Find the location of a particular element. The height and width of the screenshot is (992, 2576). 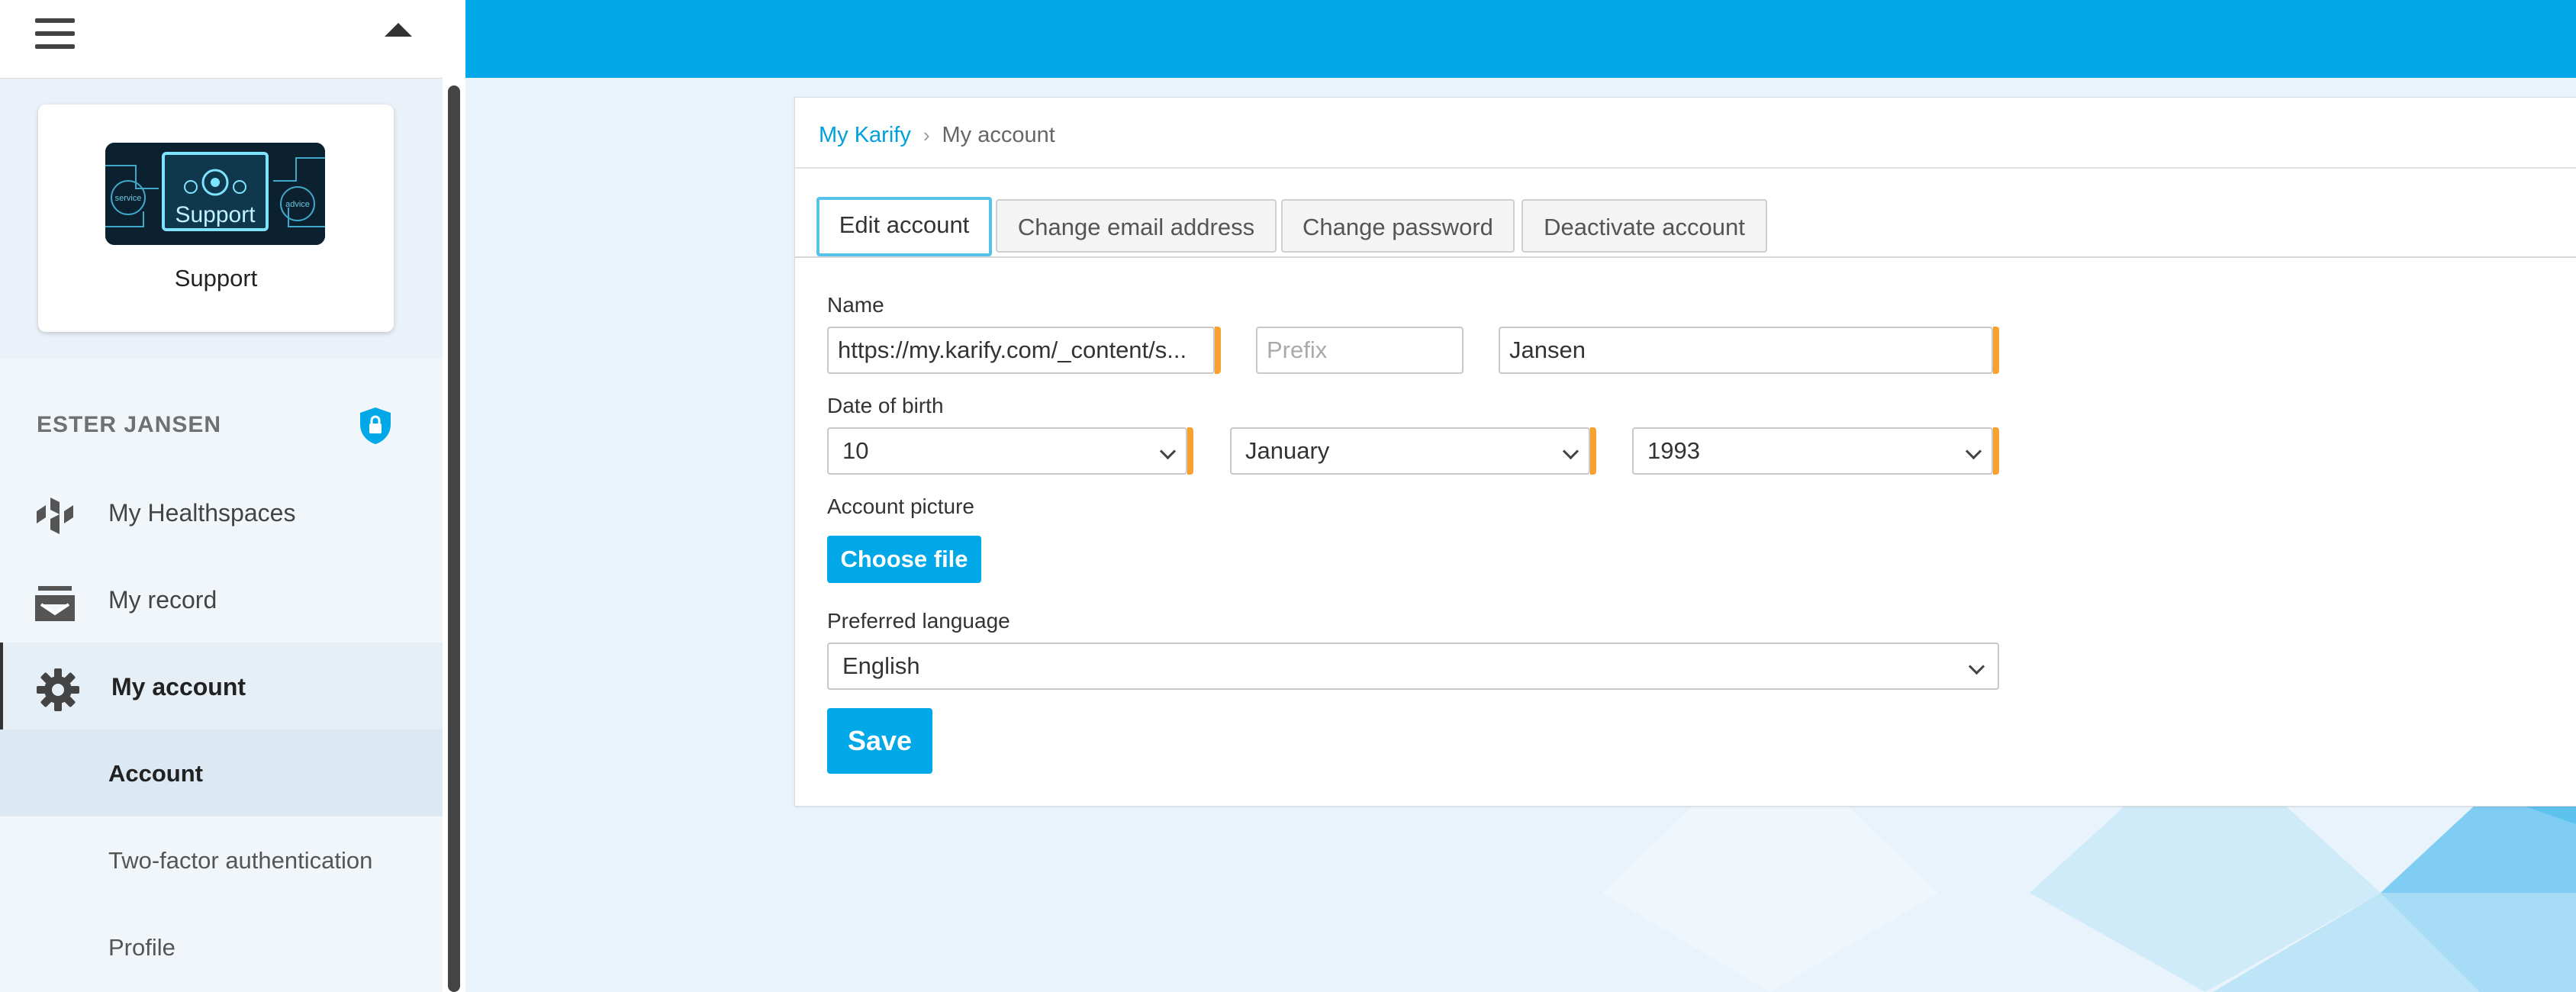

nav-item-my-healthspaces: My Healthspaces is located at coordinates (221, 513).